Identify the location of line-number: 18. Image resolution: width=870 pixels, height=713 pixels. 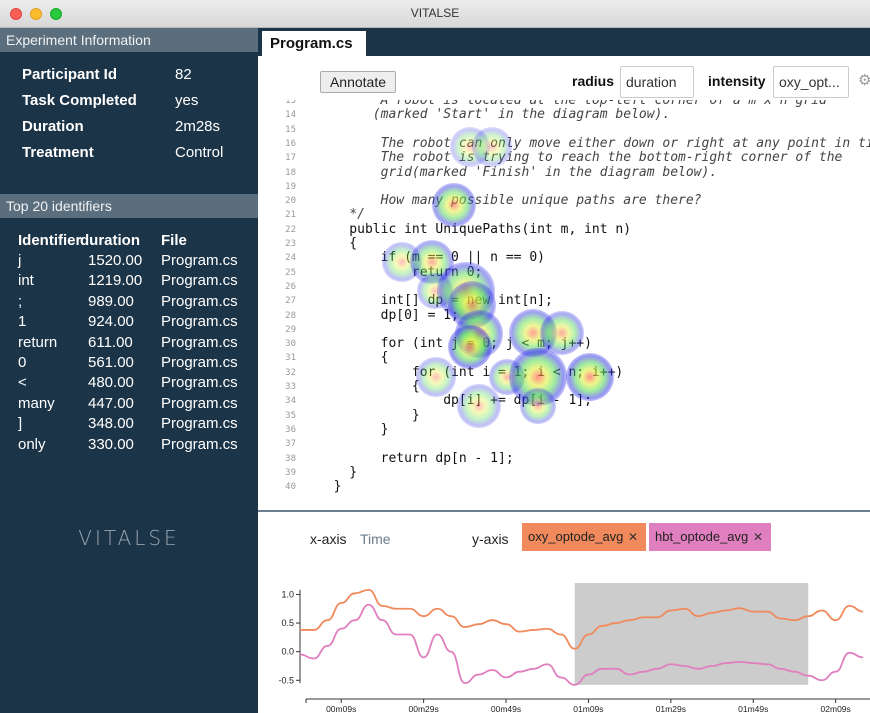
(290, 172).